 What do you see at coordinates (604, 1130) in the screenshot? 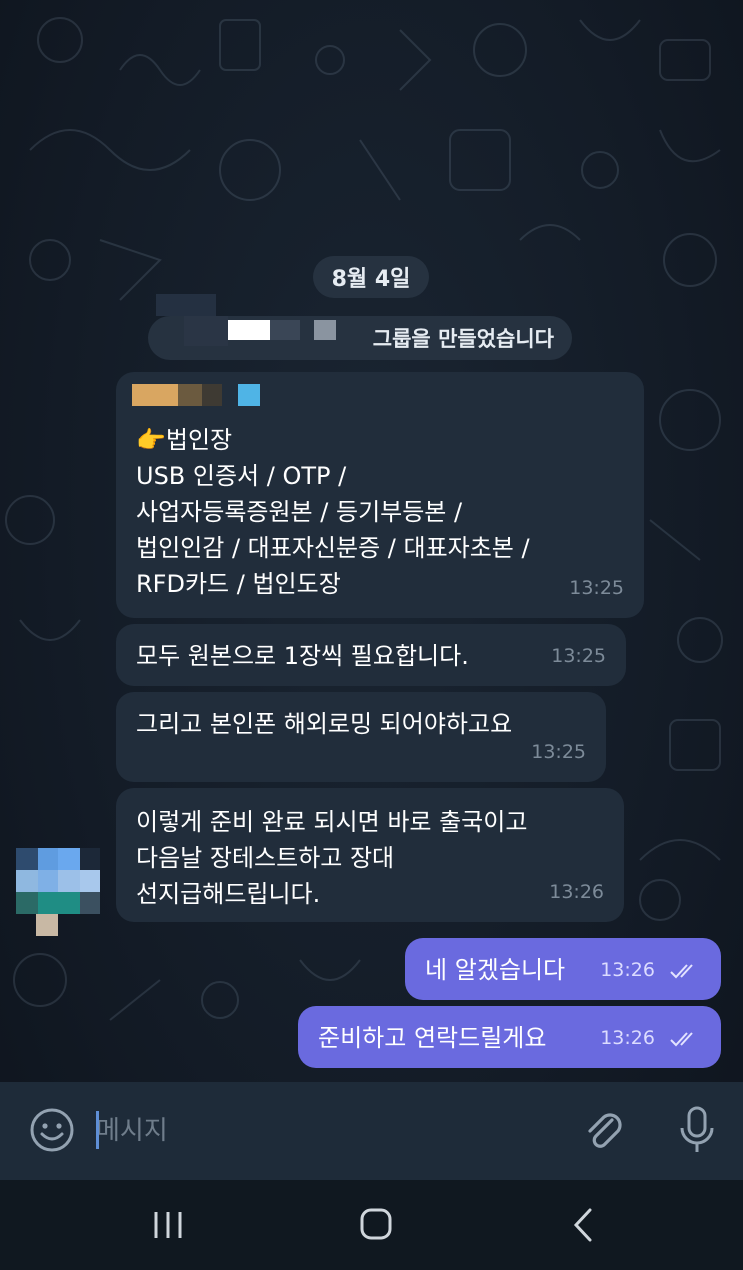
I see `paperclip-icon` at bounding box center [604, 1130].